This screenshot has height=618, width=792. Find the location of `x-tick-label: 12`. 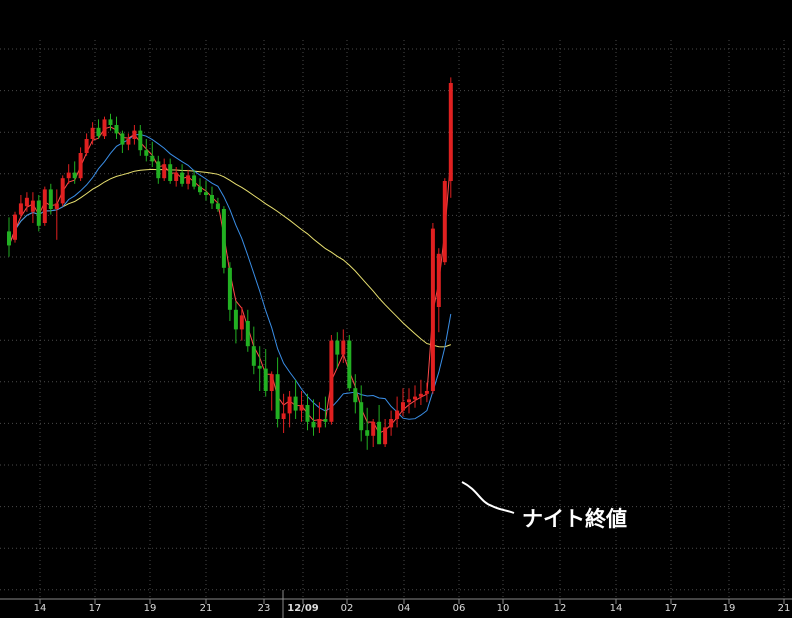

x-tick-label: 12 is located at coordinates (560, 608).